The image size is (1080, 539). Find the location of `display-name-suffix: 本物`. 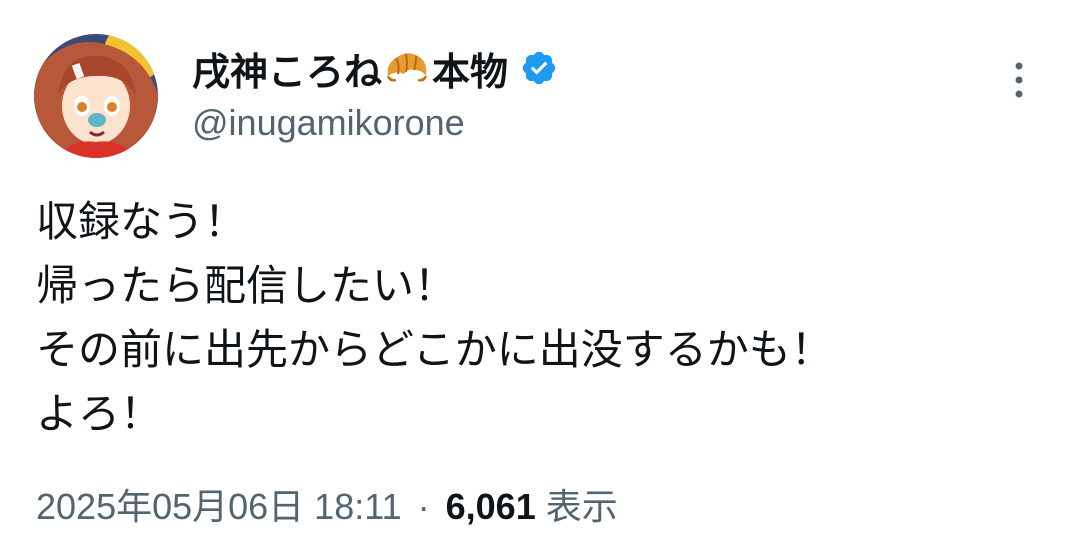

display-name-suffix: 本物 is located at coordinates (470, 68).